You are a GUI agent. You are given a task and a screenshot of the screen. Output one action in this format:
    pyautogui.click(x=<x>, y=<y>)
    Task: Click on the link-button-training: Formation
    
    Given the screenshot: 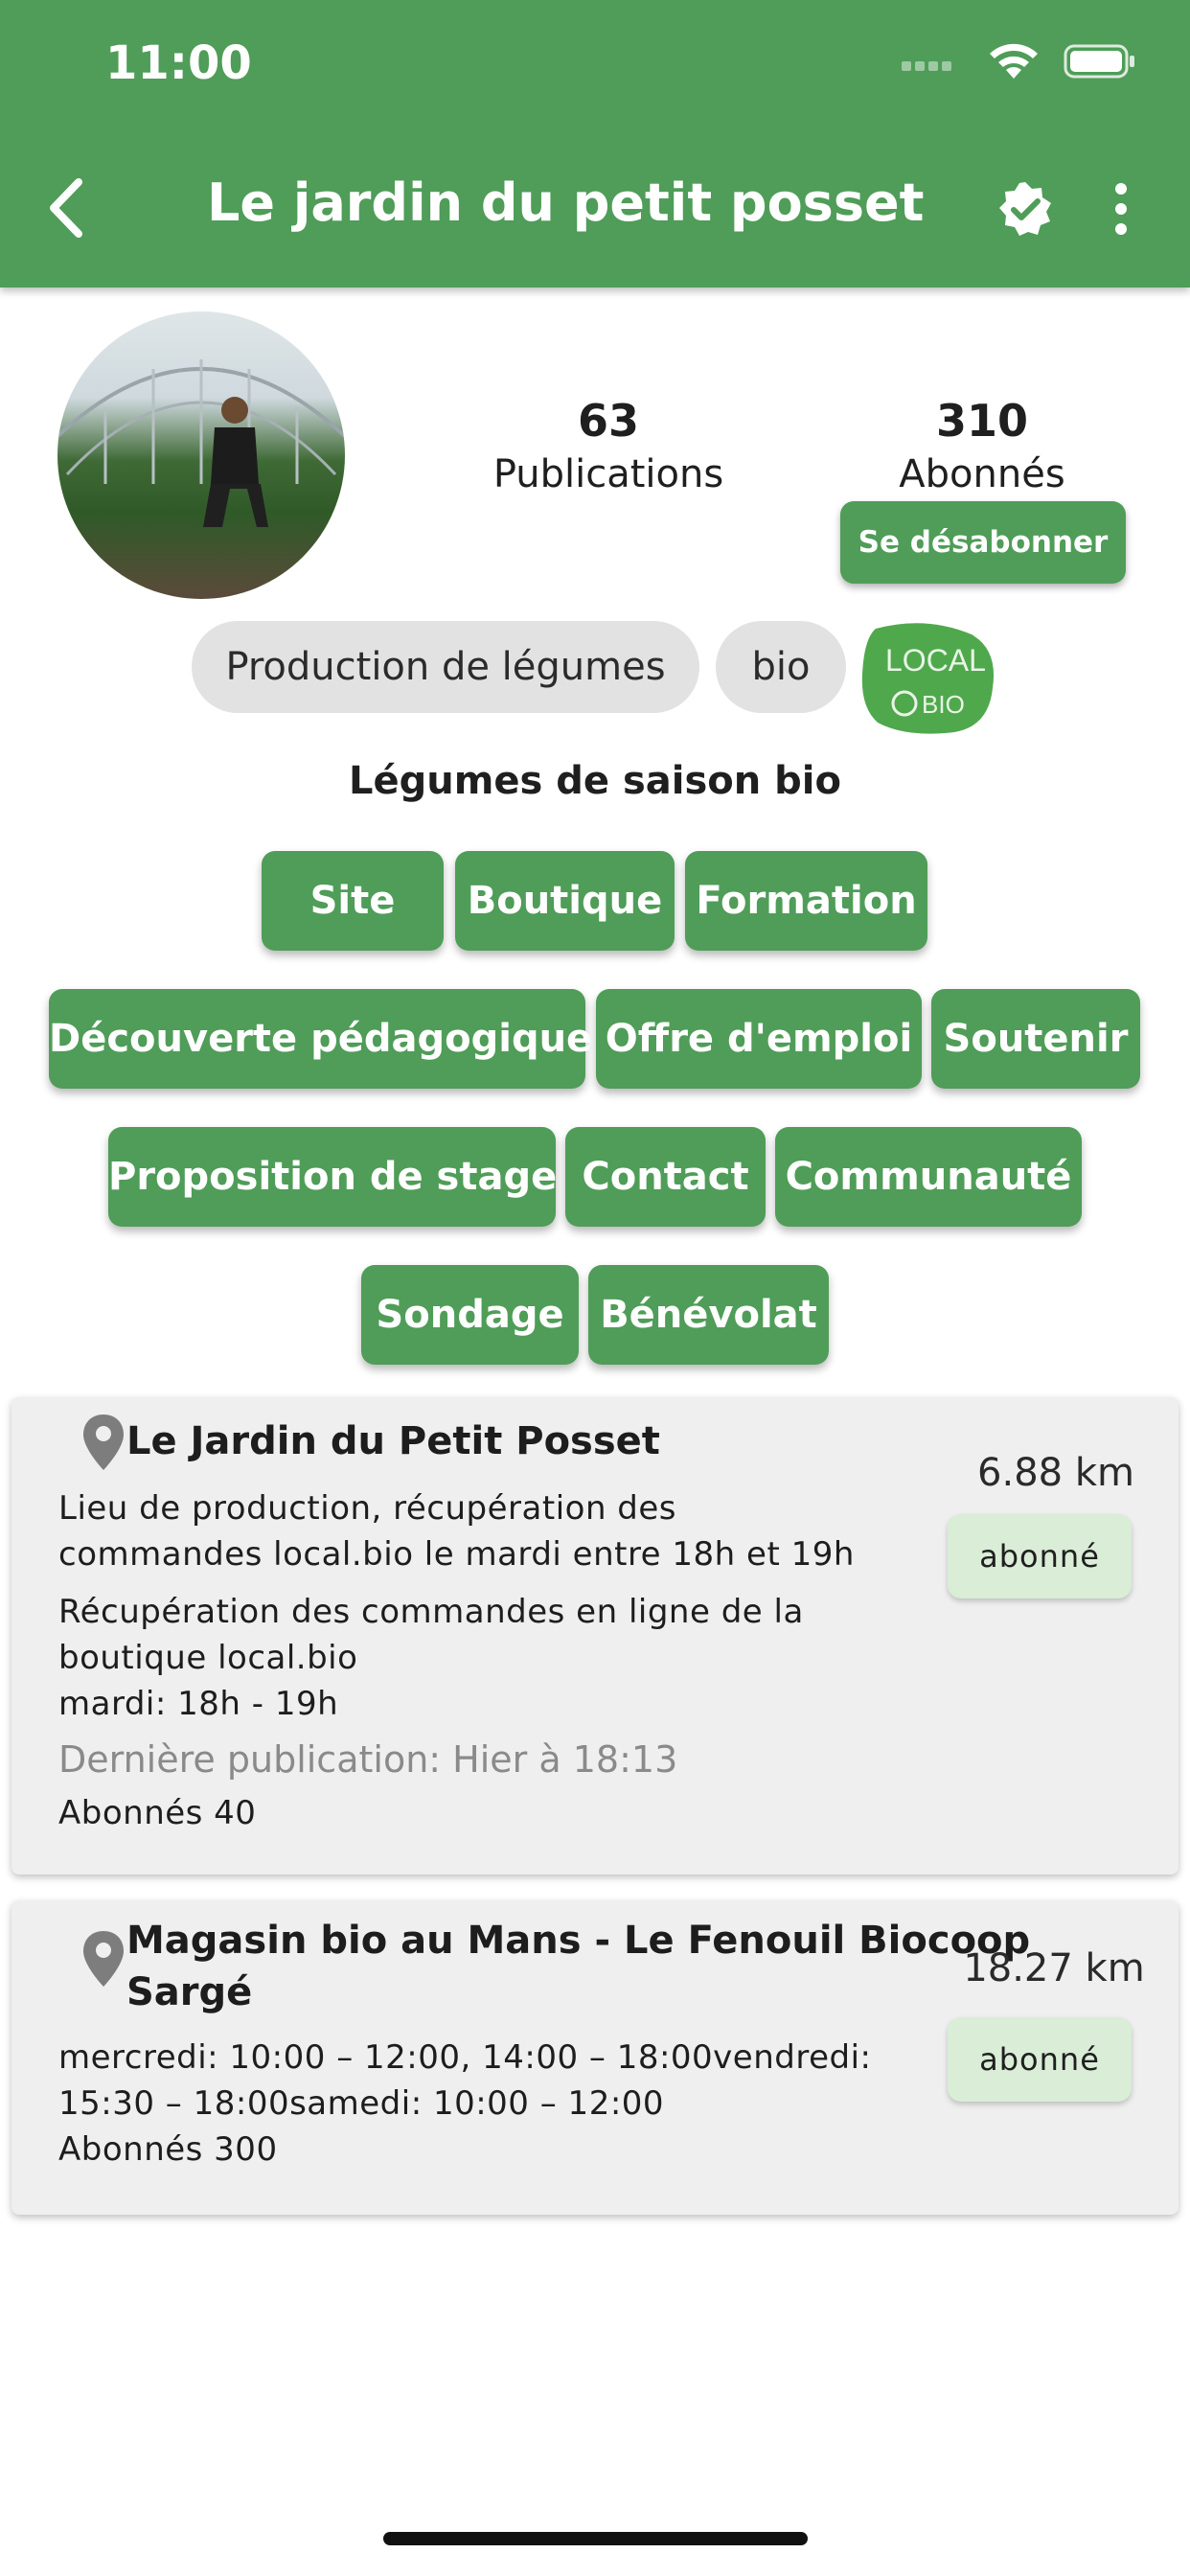 What is the action you would take?
    pyautogui.click(x=806, y=901)
    